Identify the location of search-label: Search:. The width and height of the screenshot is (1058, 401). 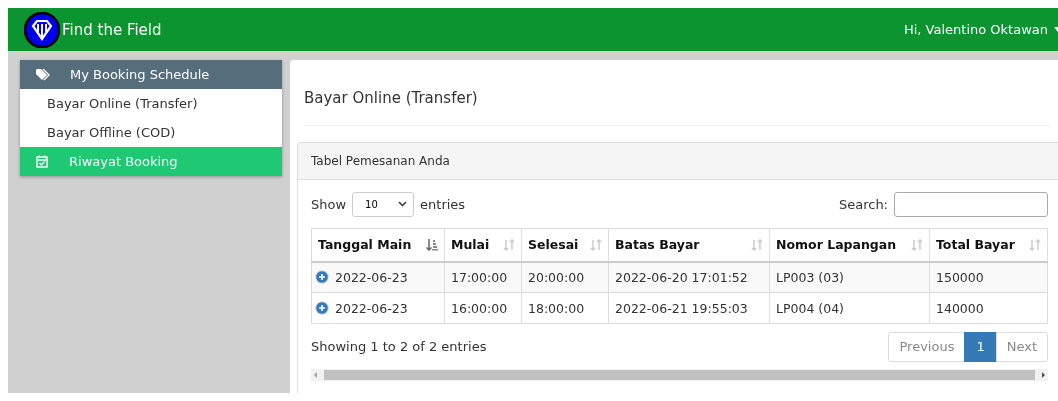
(863, 204).